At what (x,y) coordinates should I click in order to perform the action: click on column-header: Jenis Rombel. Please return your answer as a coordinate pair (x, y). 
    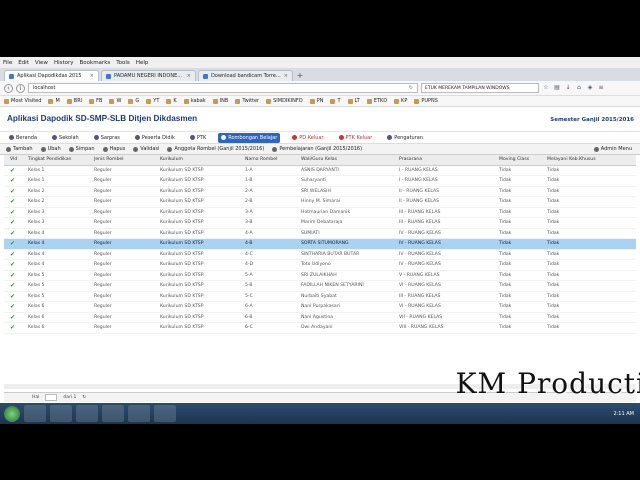
    Looking at the image, I should click on (127, 159).